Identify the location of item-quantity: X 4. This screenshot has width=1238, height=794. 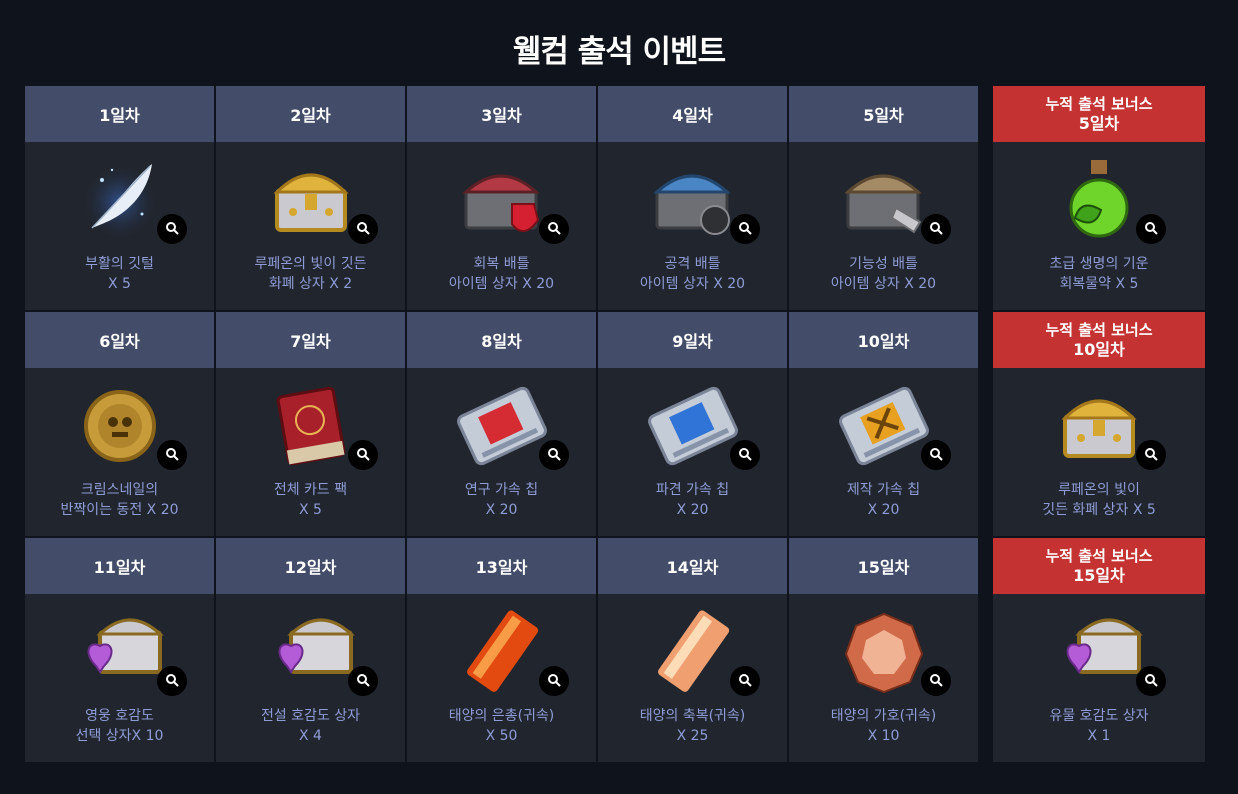
(310, 736).